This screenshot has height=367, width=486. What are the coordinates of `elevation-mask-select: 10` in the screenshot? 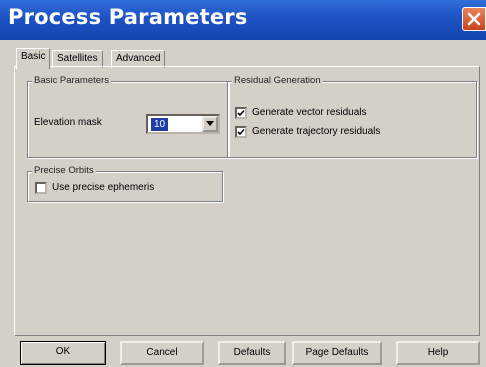 It's located at (183, 124).